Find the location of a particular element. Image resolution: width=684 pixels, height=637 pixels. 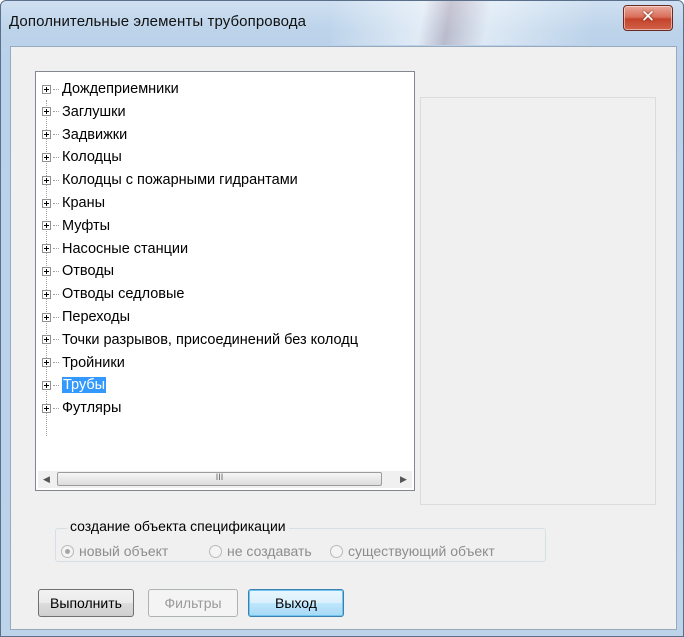

tree-item-label: Футляры is located at coordinates (92, 408).